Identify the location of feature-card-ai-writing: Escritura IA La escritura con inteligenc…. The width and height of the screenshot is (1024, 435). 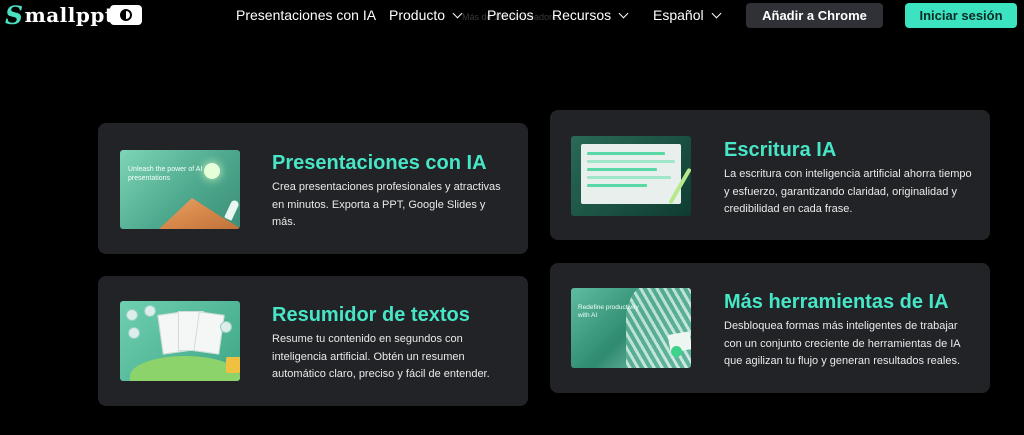
(770, 175).